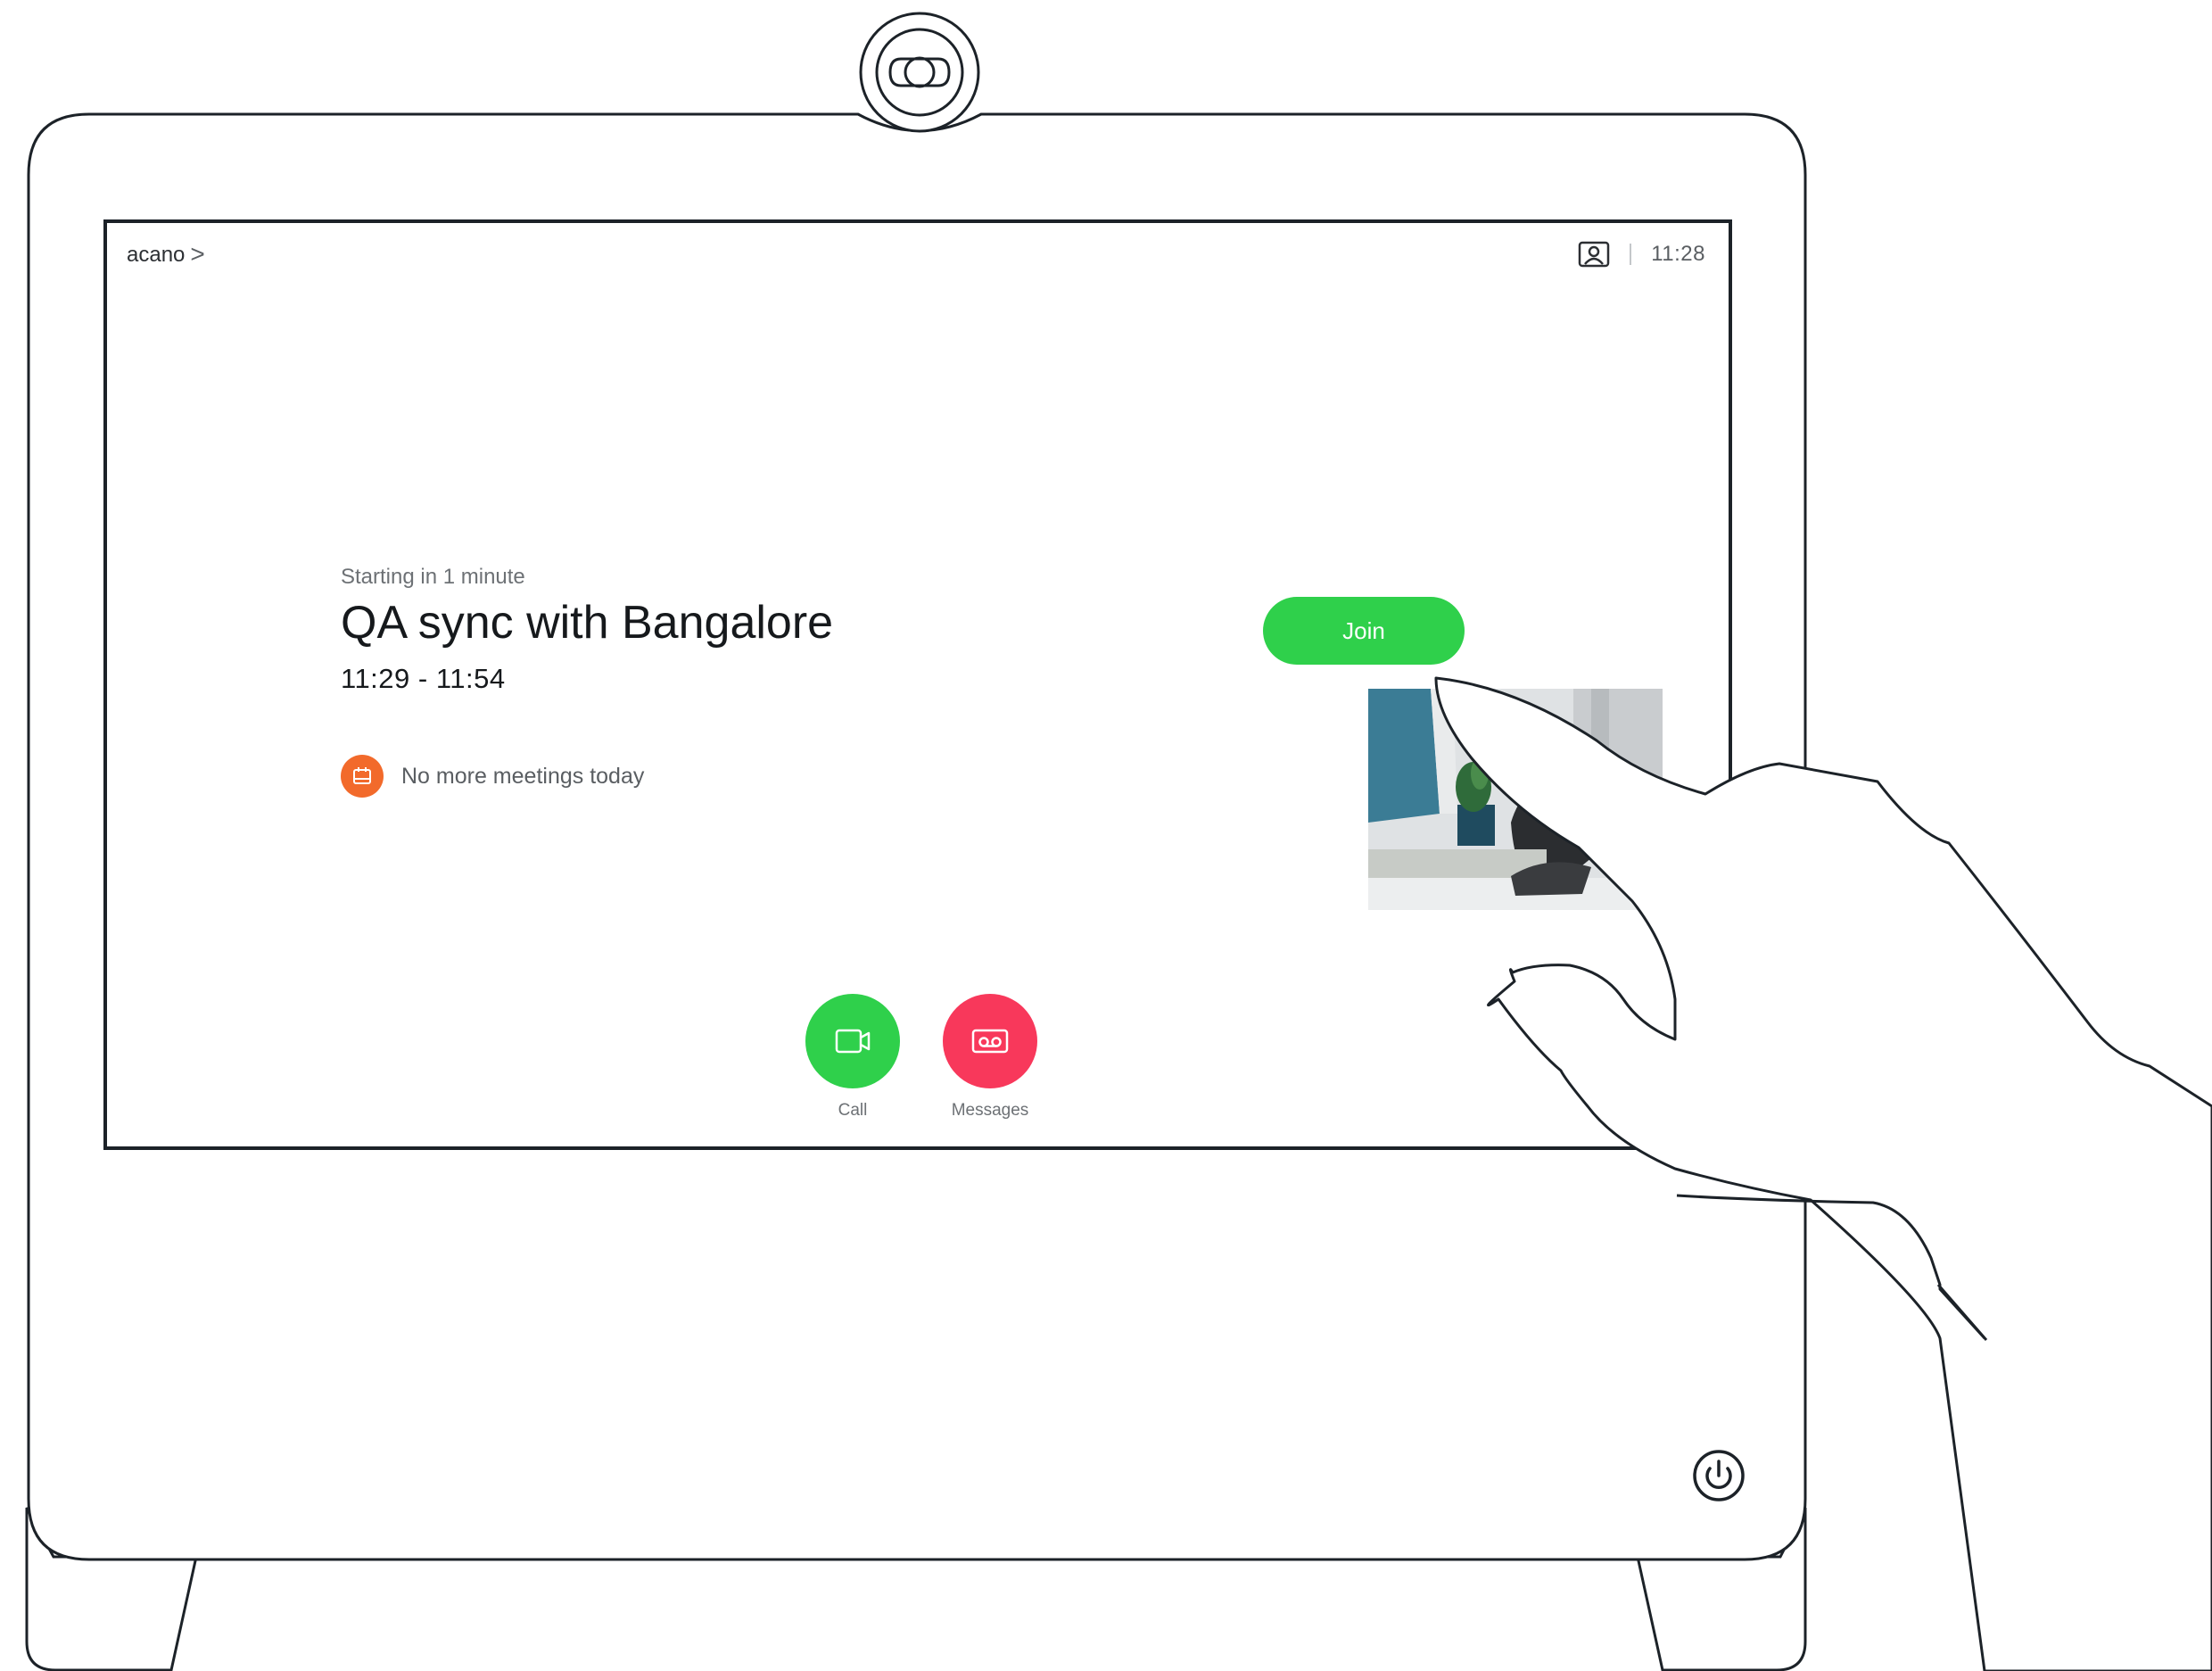 The width and height of the screenshot is (2212, 1671). What do you see at coordinates (424, 678) in the screenshot?
I see `meeting-time-range: 11:29 - 11:54` at bounding box center [424, 678].